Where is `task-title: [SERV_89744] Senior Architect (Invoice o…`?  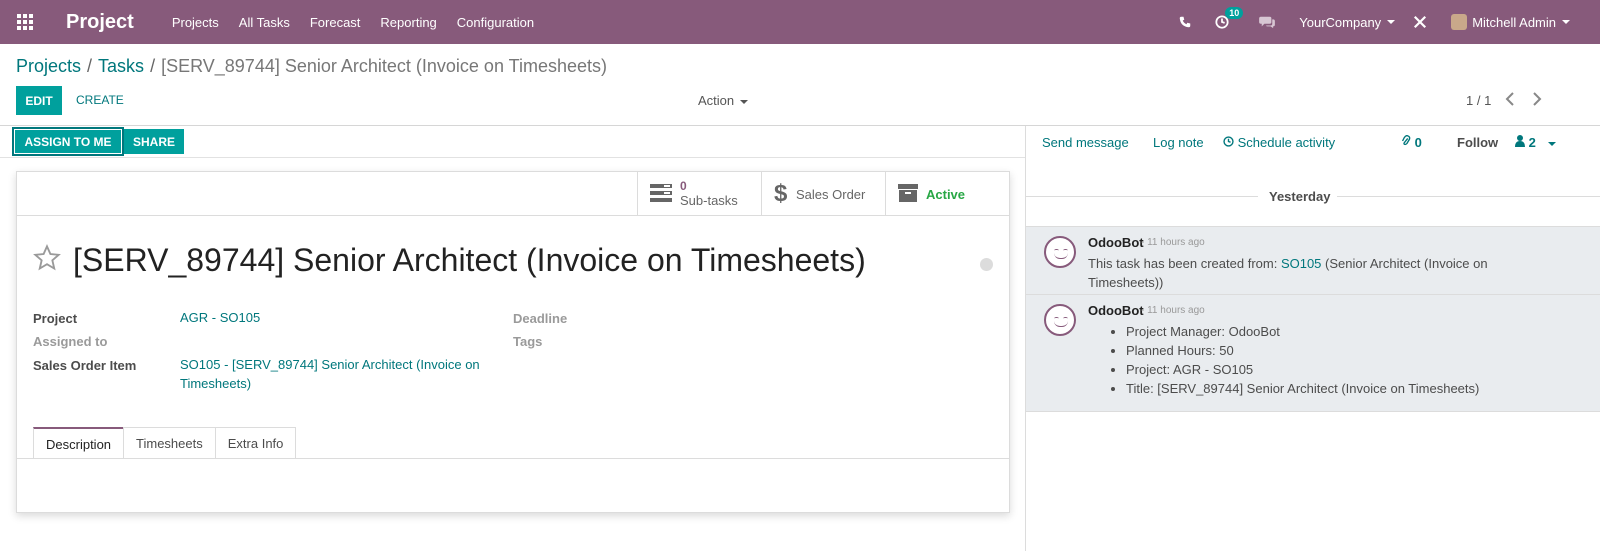
task-title: [SERV_89744] Senior Architect (Invoice o… is located at coordinates (469, 260).